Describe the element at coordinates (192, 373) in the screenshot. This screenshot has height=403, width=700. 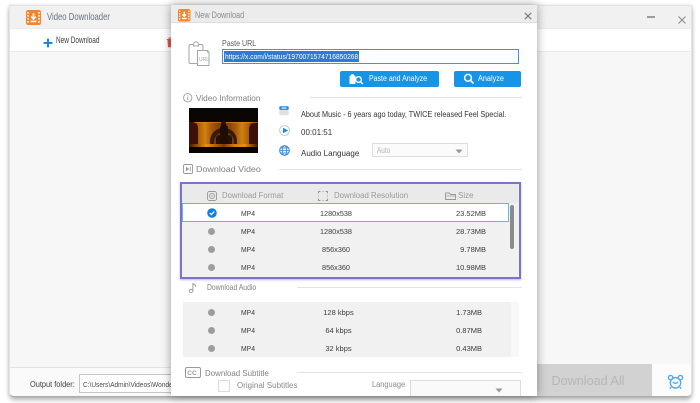
I see `svg-text: CC` at that location.